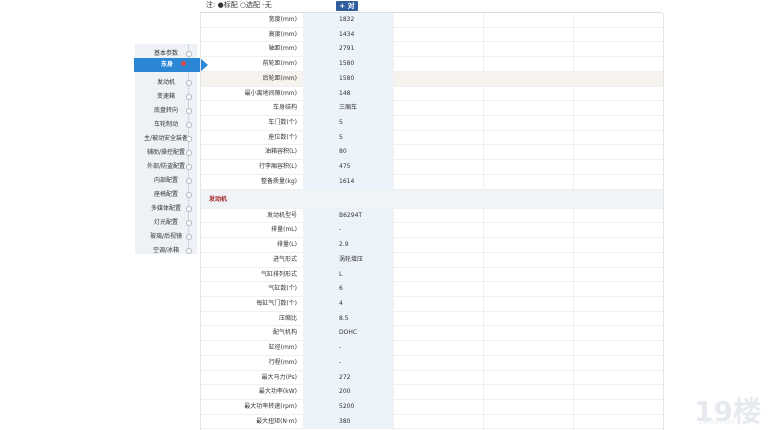 The width and height of the screenshot is (780, 430). Describe the element at coordinates (348, 303) in the screenshot. I see `row-value: 4` at that location.